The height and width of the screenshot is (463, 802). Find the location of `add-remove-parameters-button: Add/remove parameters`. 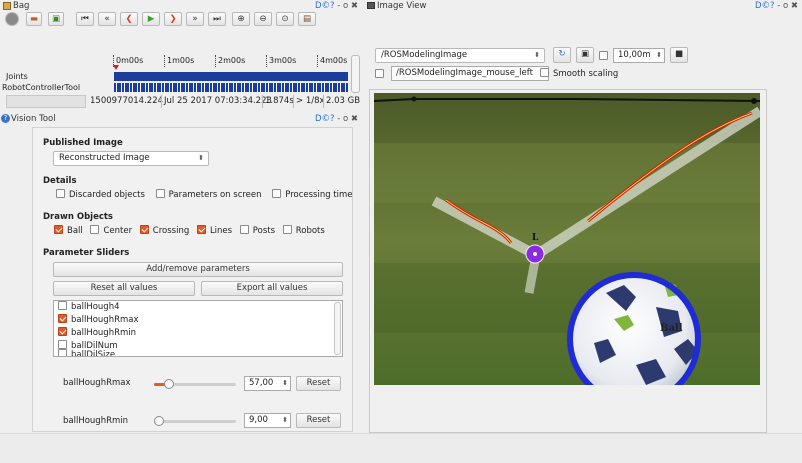

add-remove-parameters-button: Add/remove parameters is located at coordinates (198, 269).